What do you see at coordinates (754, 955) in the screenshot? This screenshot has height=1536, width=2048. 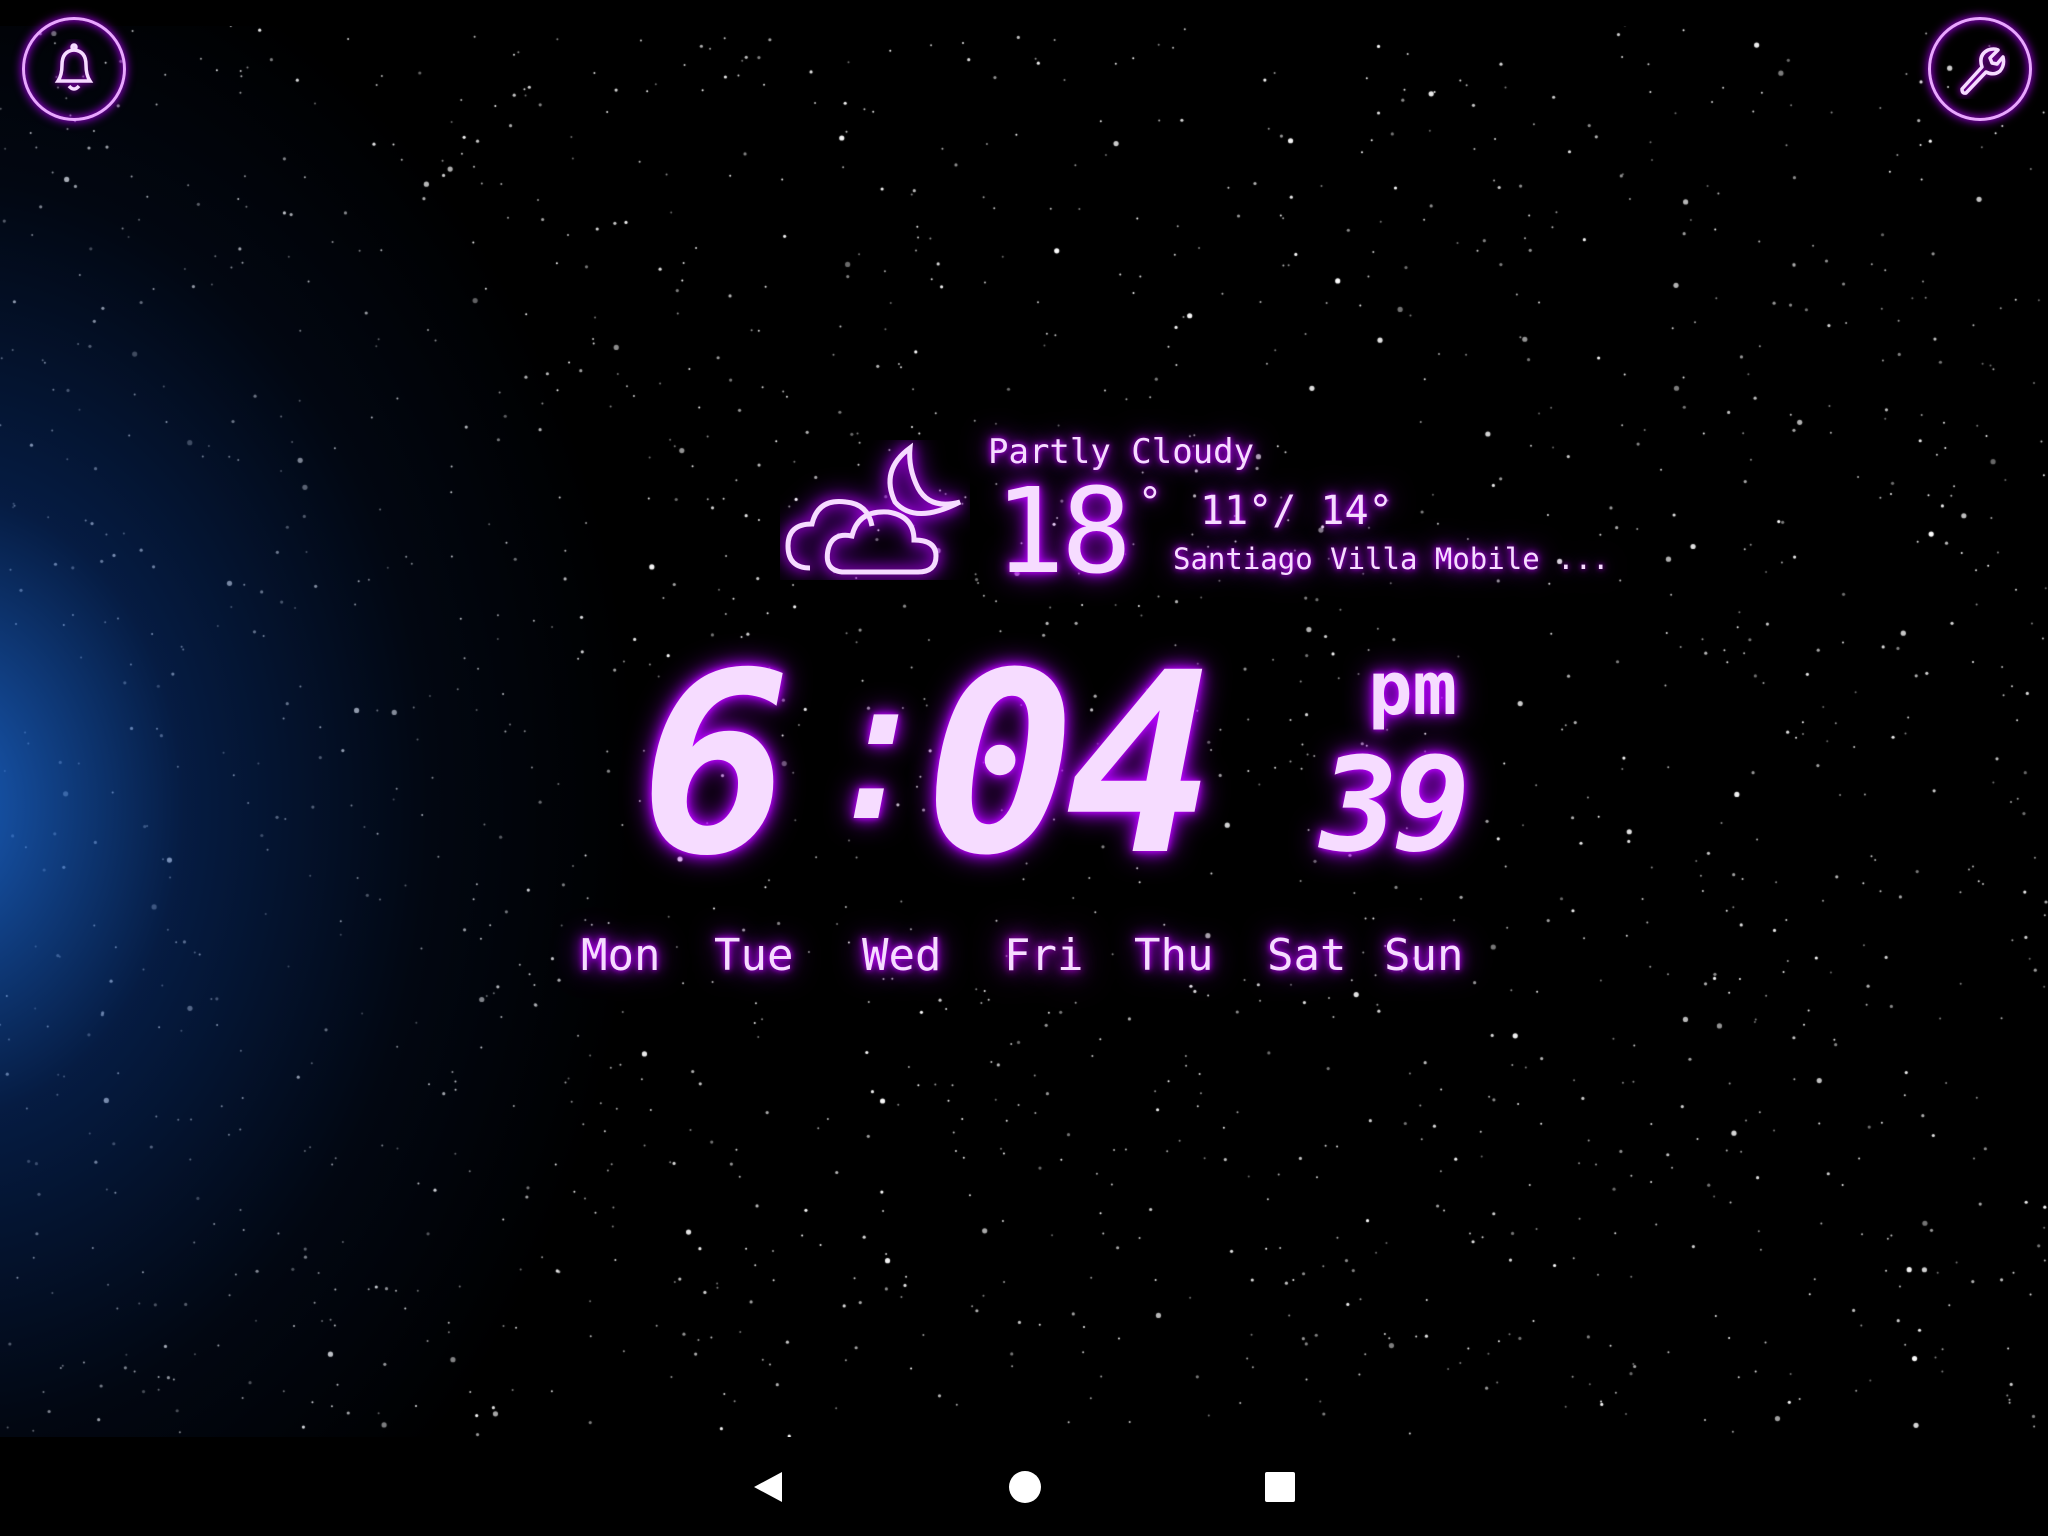 I see `day-tue: Tue` at bounding box center [754, 955].